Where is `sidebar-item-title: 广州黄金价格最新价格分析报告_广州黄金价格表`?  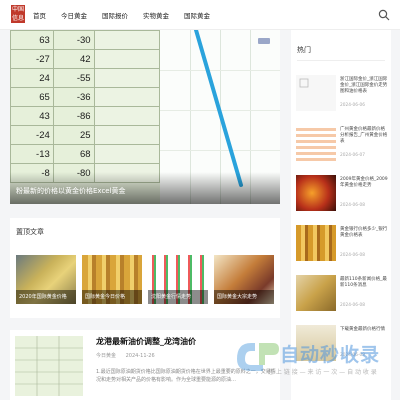
sidebar-item-title: 广州黄金价格最新价格分析报告_广州黄金价格表 is located at coordinates (364, 135).